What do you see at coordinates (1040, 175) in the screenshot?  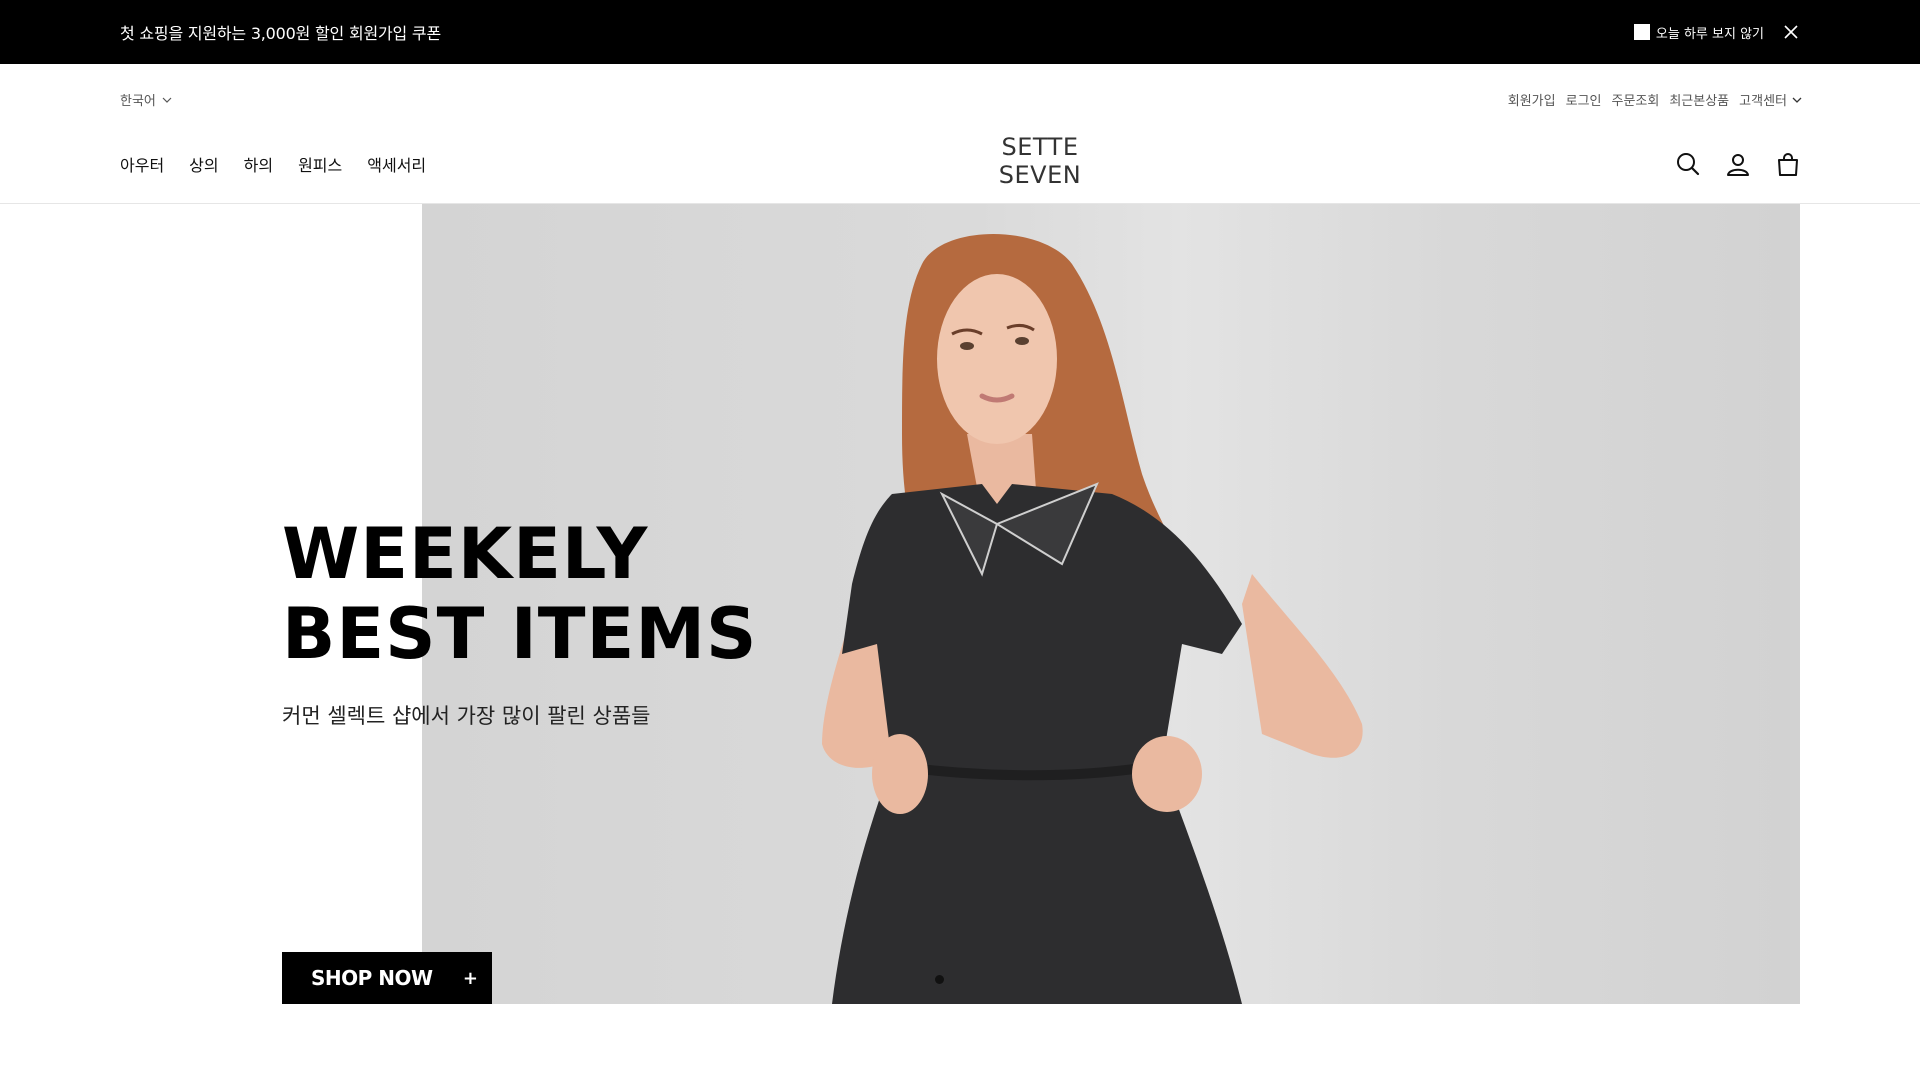 I see `logo-line-2: SEVEN` at bounding box center [1040, 175].